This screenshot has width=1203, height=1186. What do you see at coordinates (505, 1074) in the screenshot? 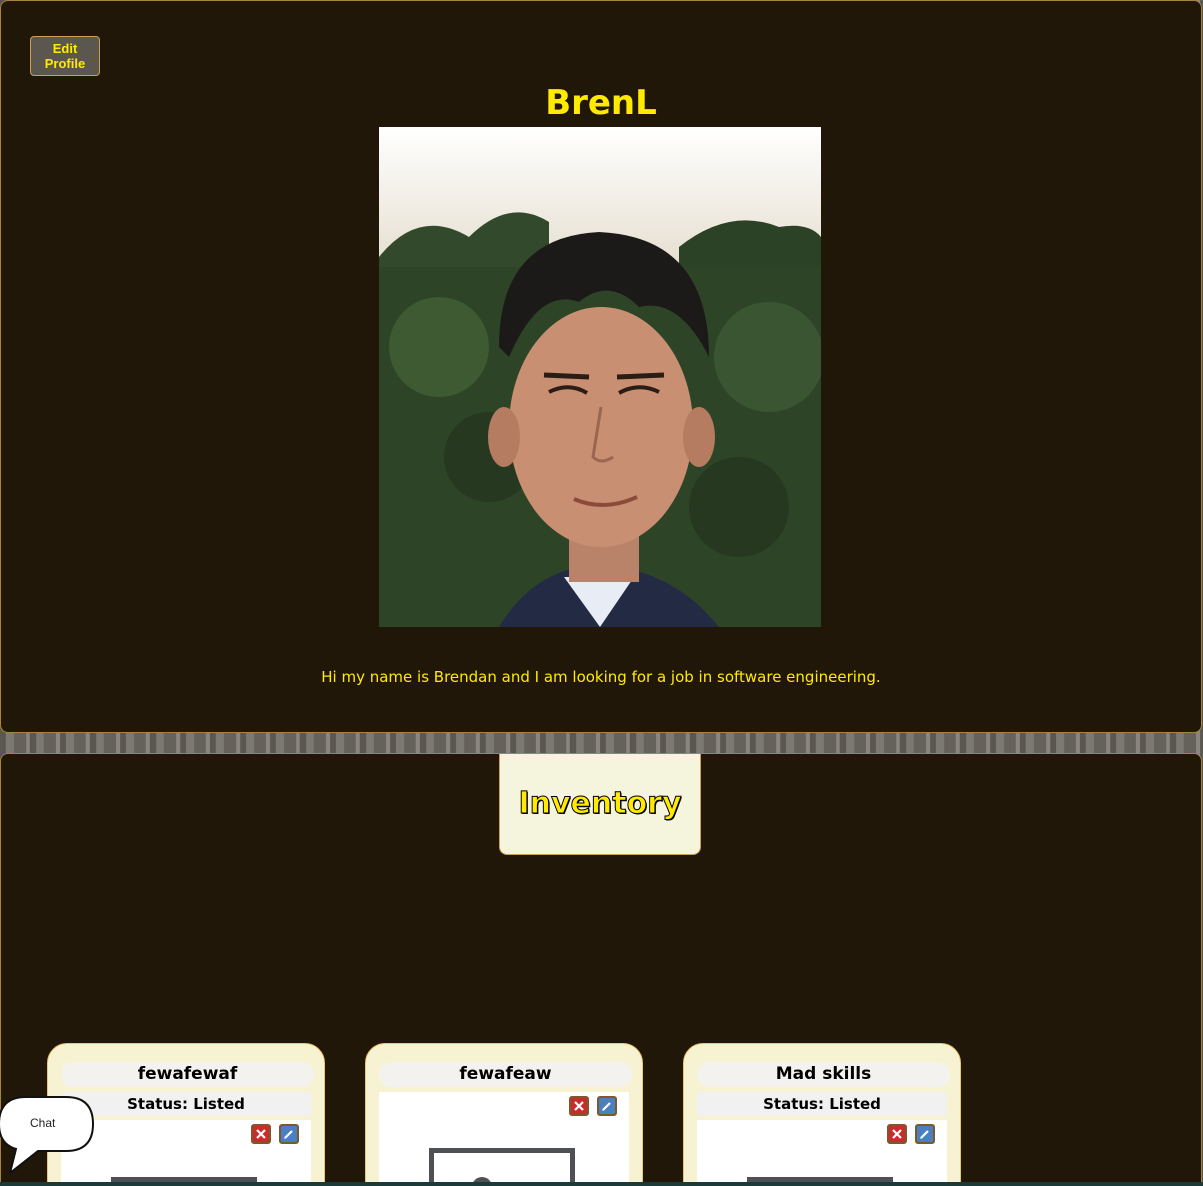
I see `card-title: fewafeaw` at bounding box center [505, 1074].